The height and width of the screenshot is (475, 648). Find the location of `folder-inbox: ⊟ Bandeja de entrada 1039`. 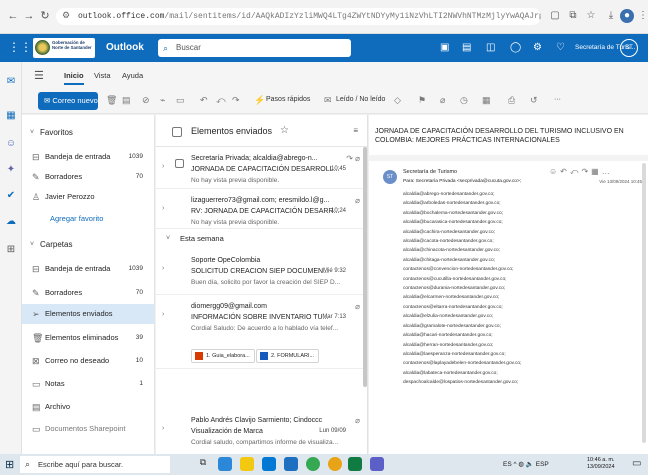

folder-inbox: ⊟ Bandeja de entrada 1039 is located at coordinates (88, 269).